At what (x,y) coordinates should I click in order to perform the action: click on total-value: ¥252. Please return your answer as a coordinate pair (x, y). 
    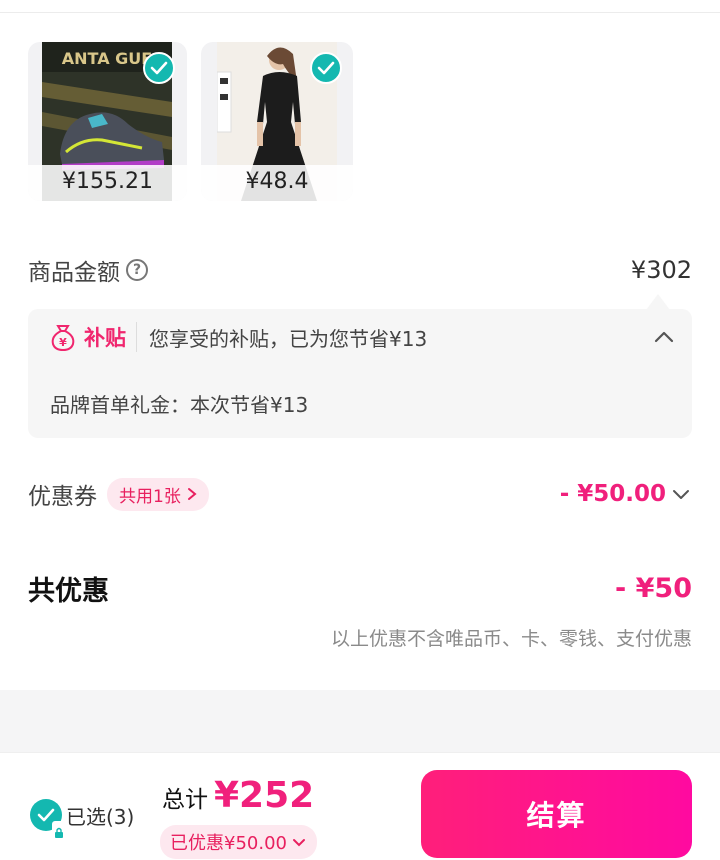
    Looking at the image, I should click on (264, 795).